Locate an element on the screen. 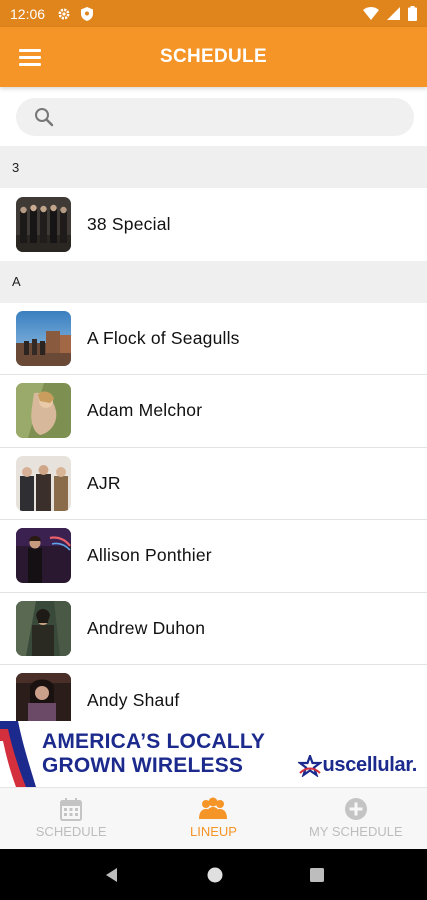 Image resolution: width=427 pixels, height=900 pixels. calendar-icon is located at coordinates (71, 809).